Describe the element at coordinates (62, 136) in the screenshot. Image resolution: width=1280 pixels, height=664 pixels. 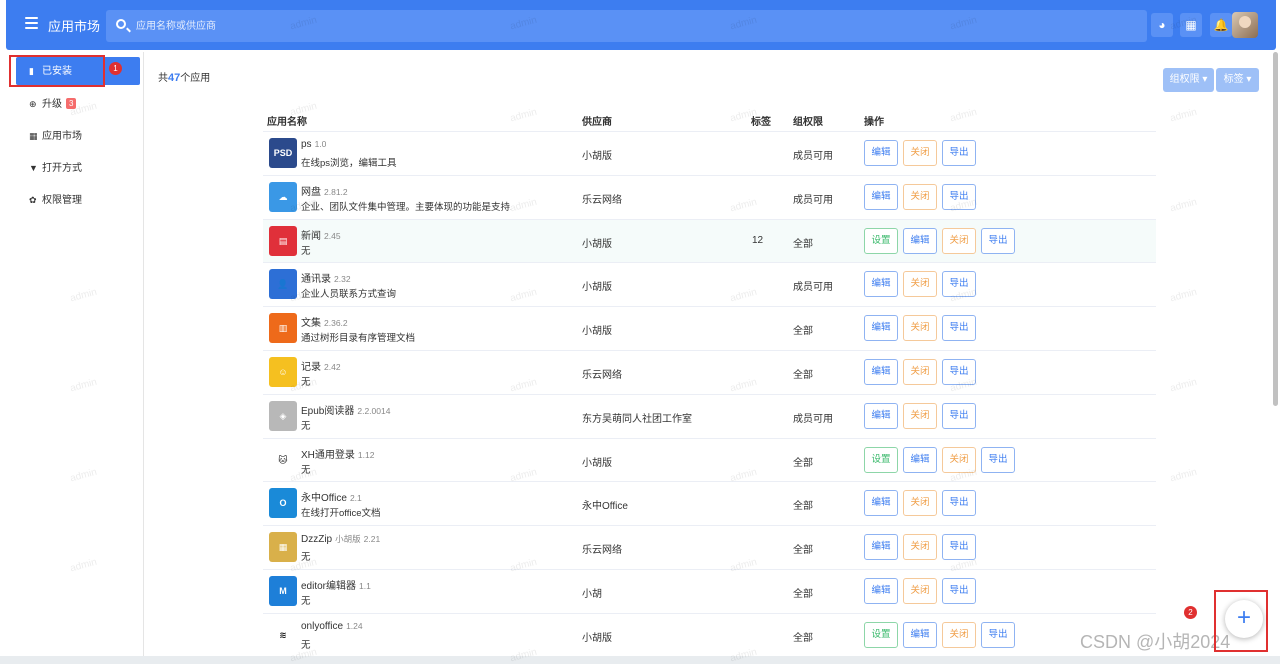
I see `sidebar-item-label: 应用市场` at that location.